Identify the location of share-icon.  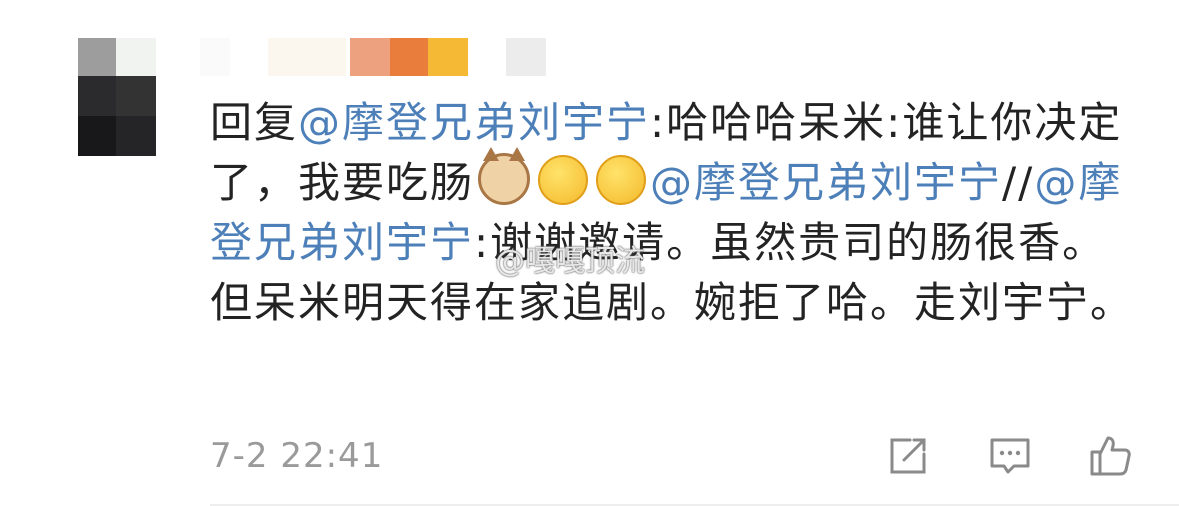
(908, 456).